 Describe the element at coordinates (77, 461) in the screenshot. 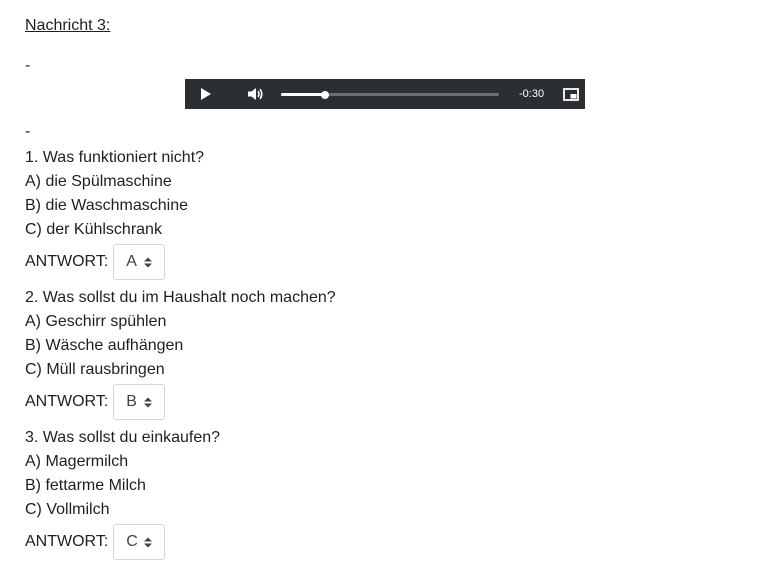

I see `option-a: A) Magermilch` at that location.